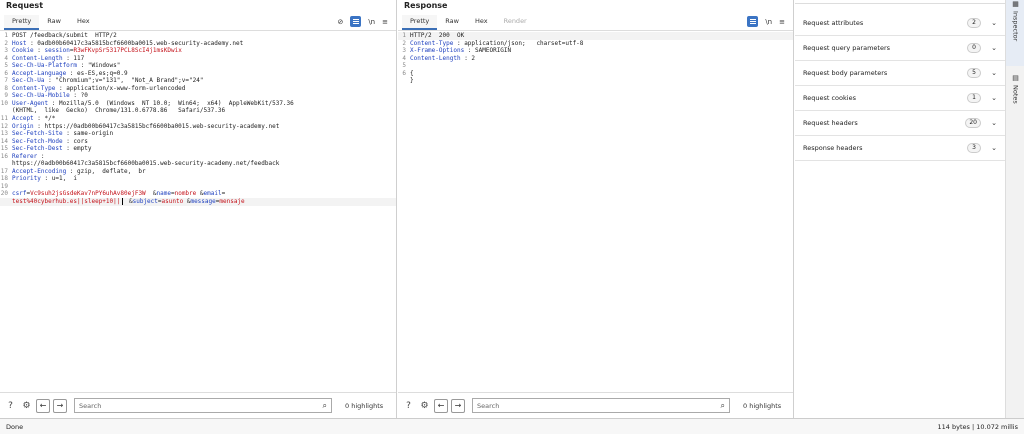 Image resolution: width=1024 pixels, height=434 pixels. What do you see at coordinates (4, 156) in the screenshot?
I see `line-number: 16` at bounding box center [4, 156].